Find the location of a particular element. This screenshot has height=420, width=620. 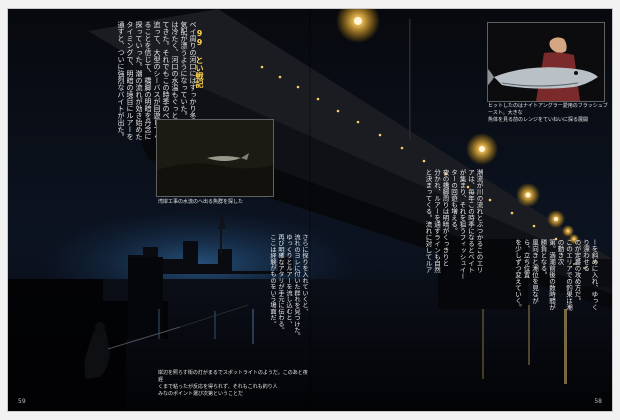

left-body-col-8: タイミングで、明暗の境目にルアーを is located at coordinates (130, 80).